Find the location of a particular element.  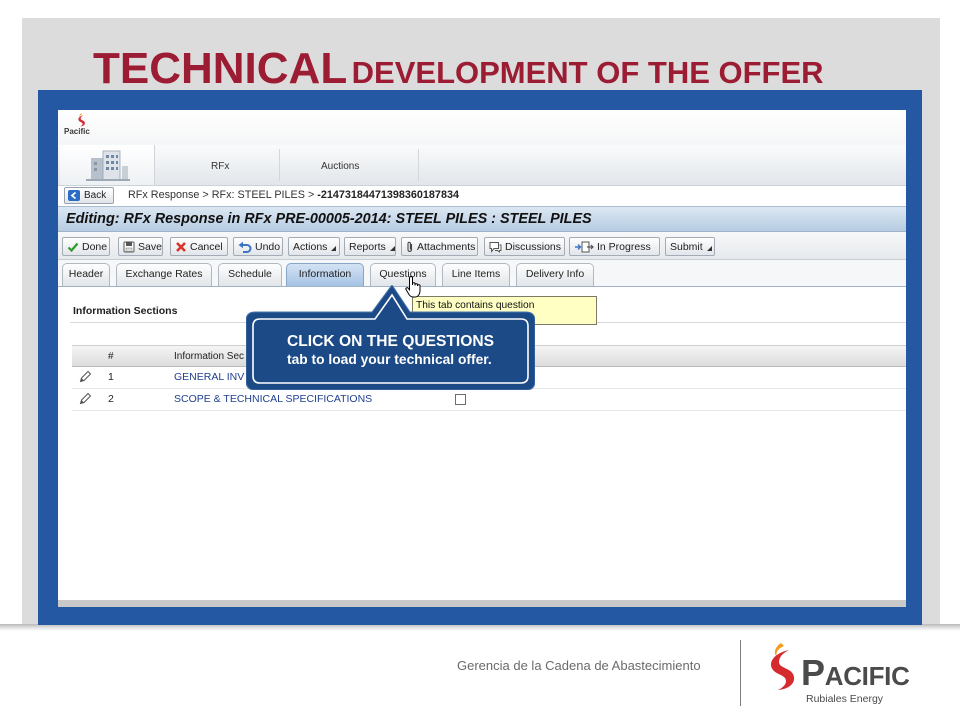

footer-divider is located at coordinates (740, 673).